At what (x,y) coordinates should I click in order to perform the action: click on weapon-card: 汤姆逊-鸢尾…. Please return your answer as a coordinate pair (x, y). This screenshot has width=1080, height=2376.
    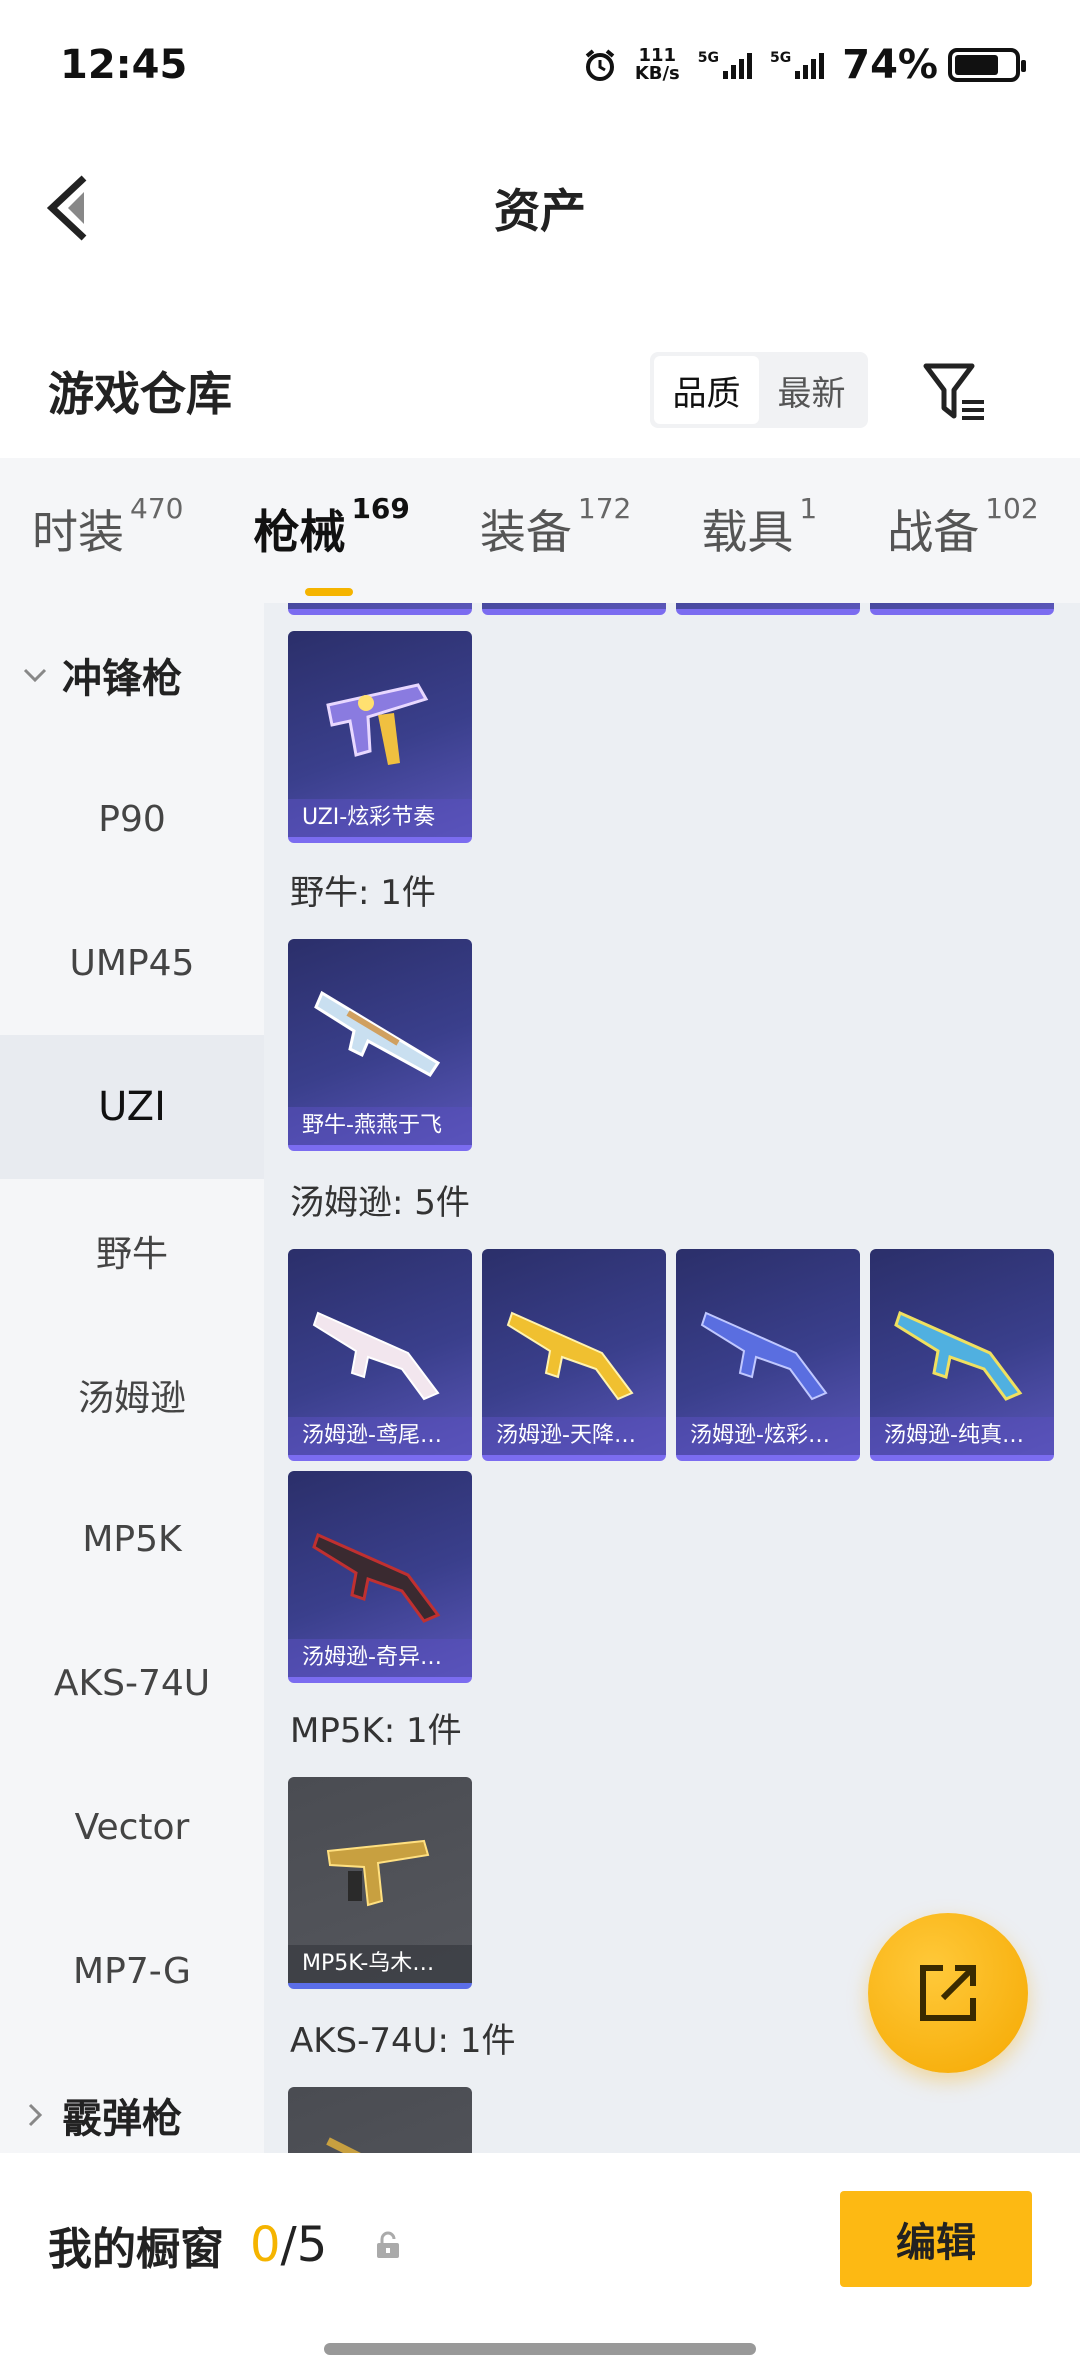
    Looking at the image, I should click on (380, 1355).